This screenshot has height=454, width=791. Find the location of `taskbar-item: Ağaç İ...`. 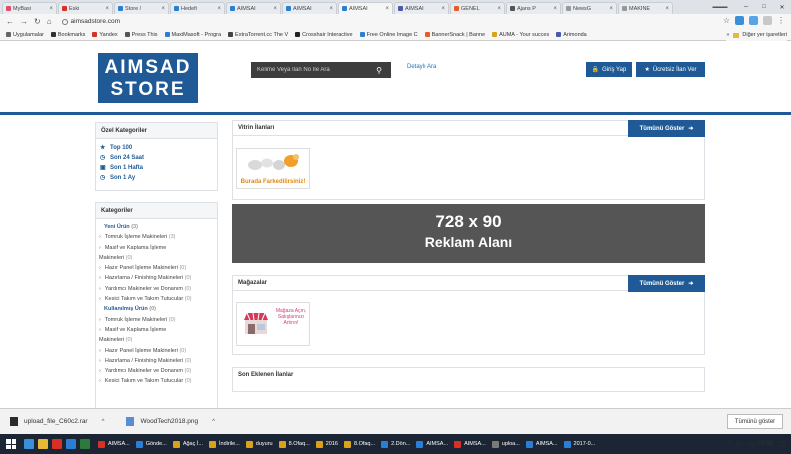

taskbar-item: Ağaç İ... is located at coordinates (187, 444).